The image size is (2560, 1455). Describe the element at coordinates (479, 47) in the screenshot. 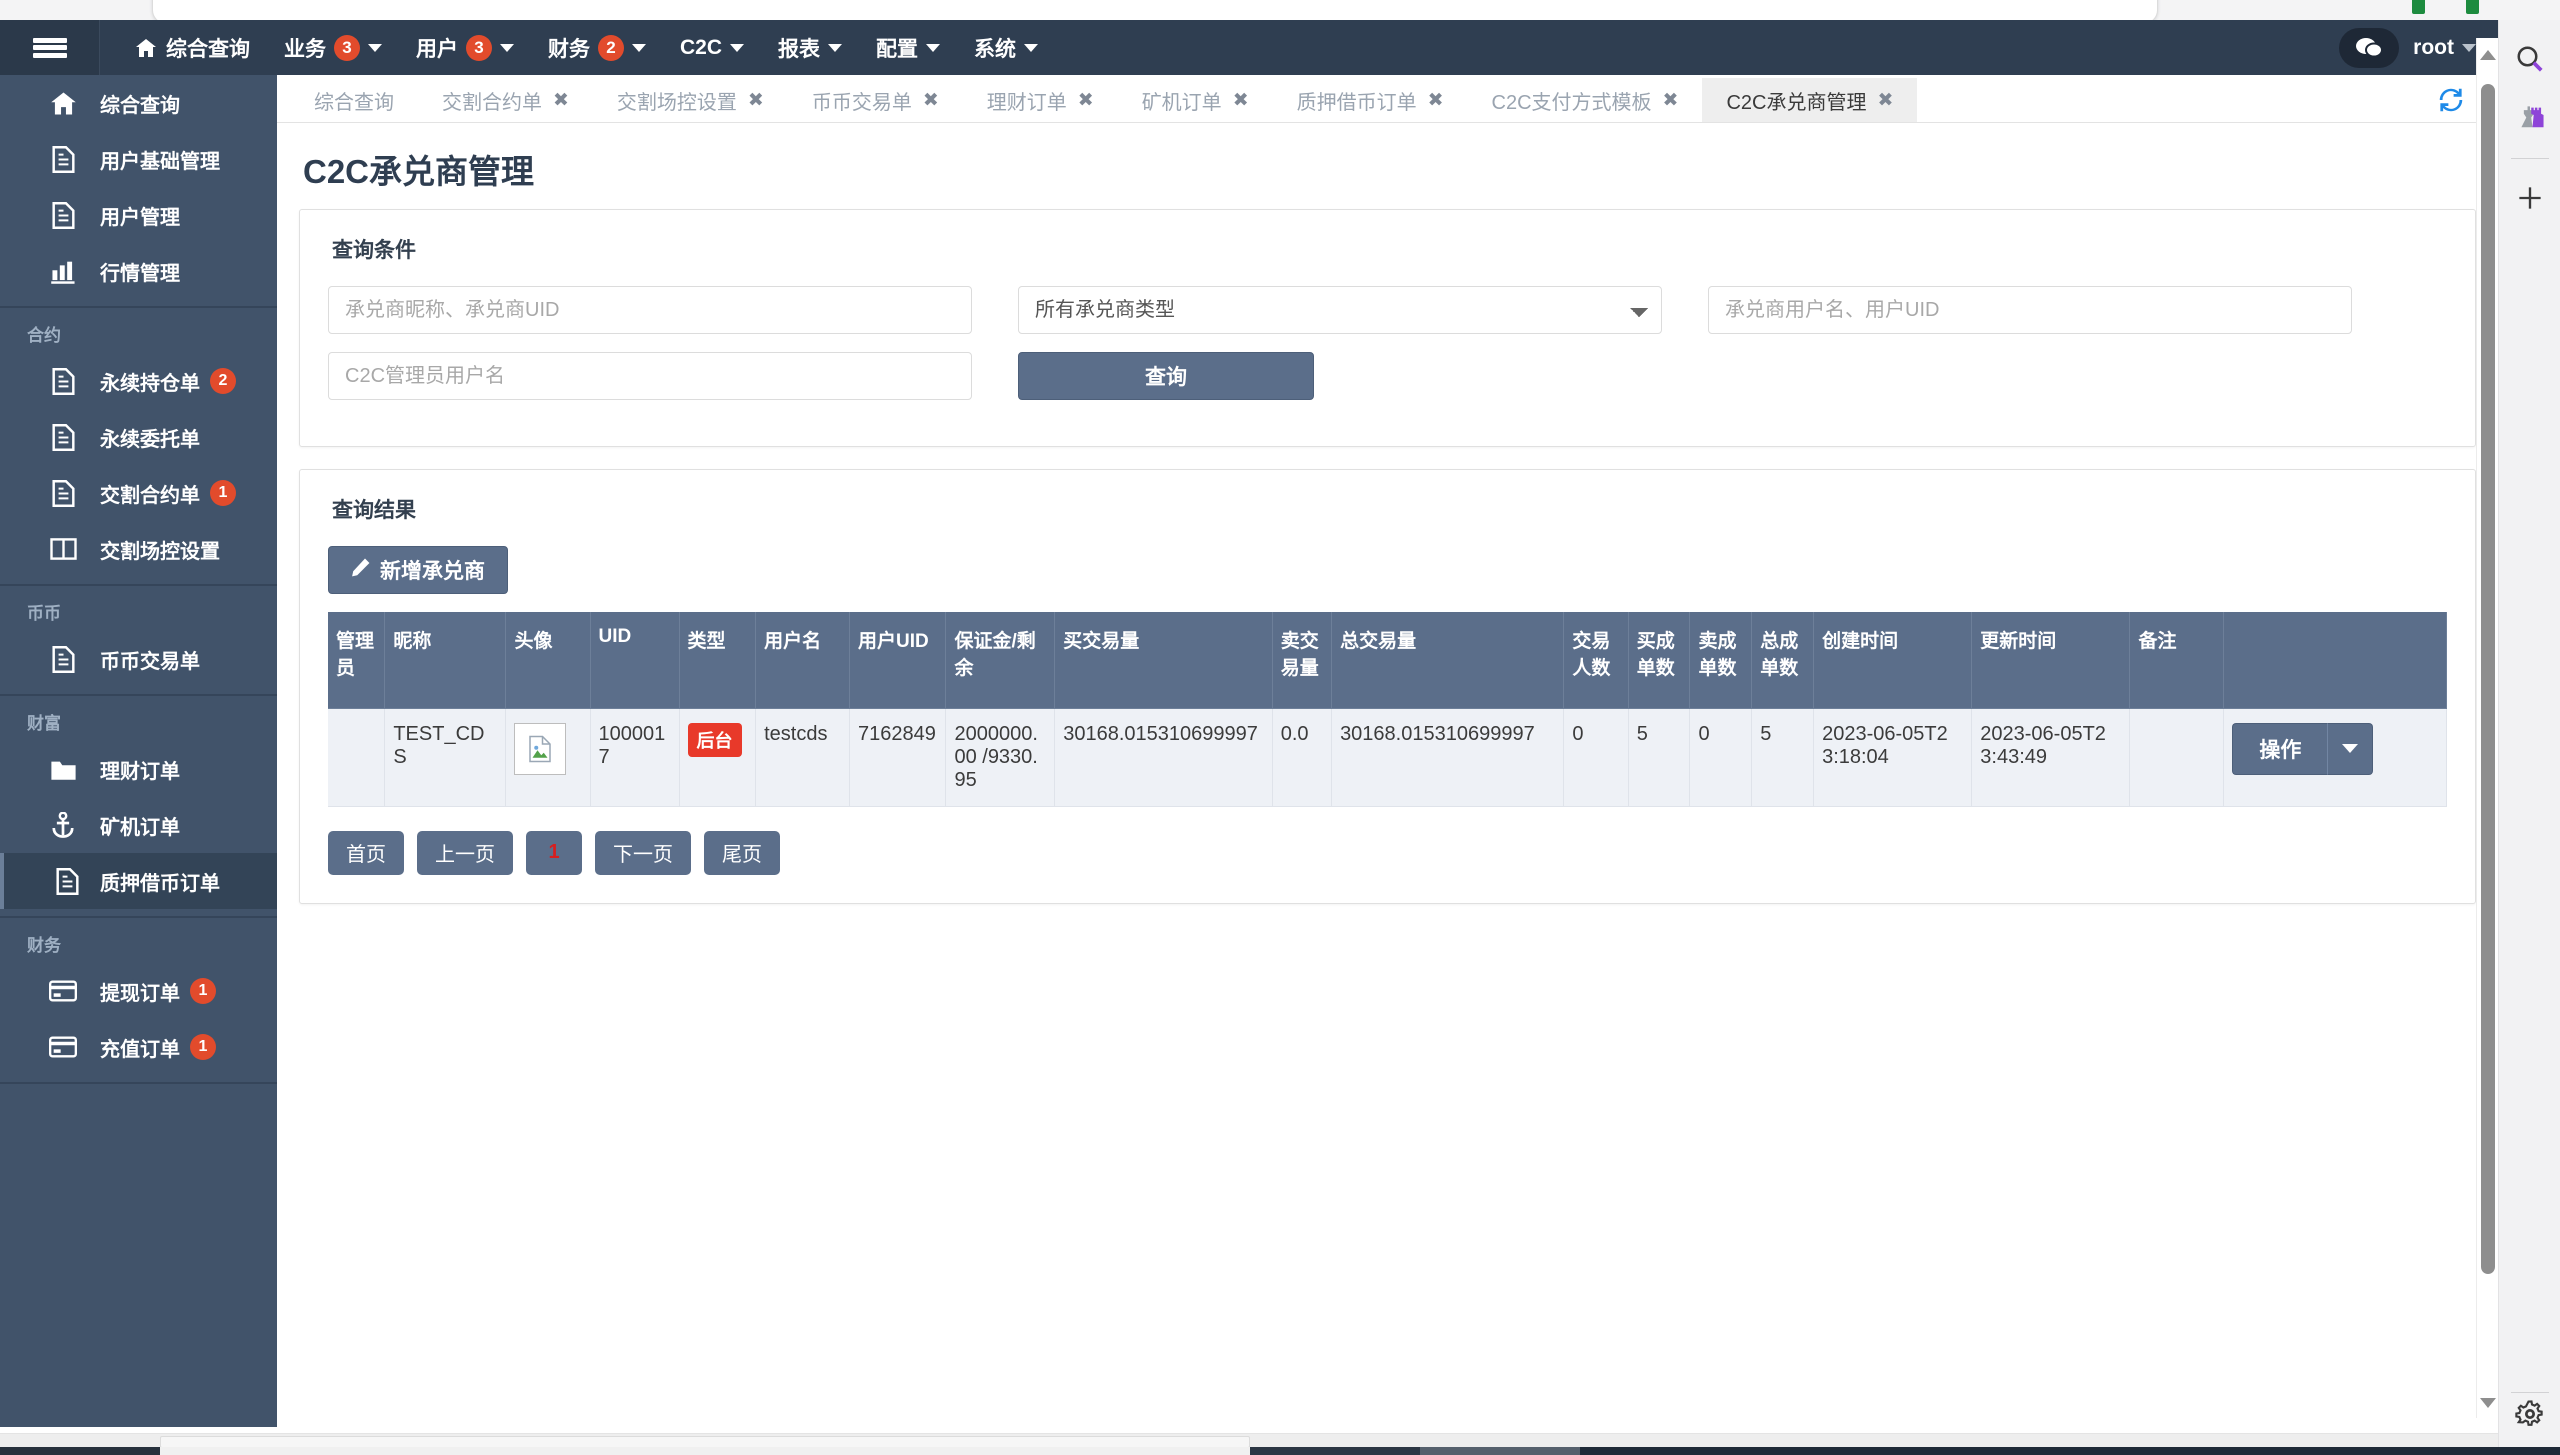

I see `nav-badge: 3` at that location.